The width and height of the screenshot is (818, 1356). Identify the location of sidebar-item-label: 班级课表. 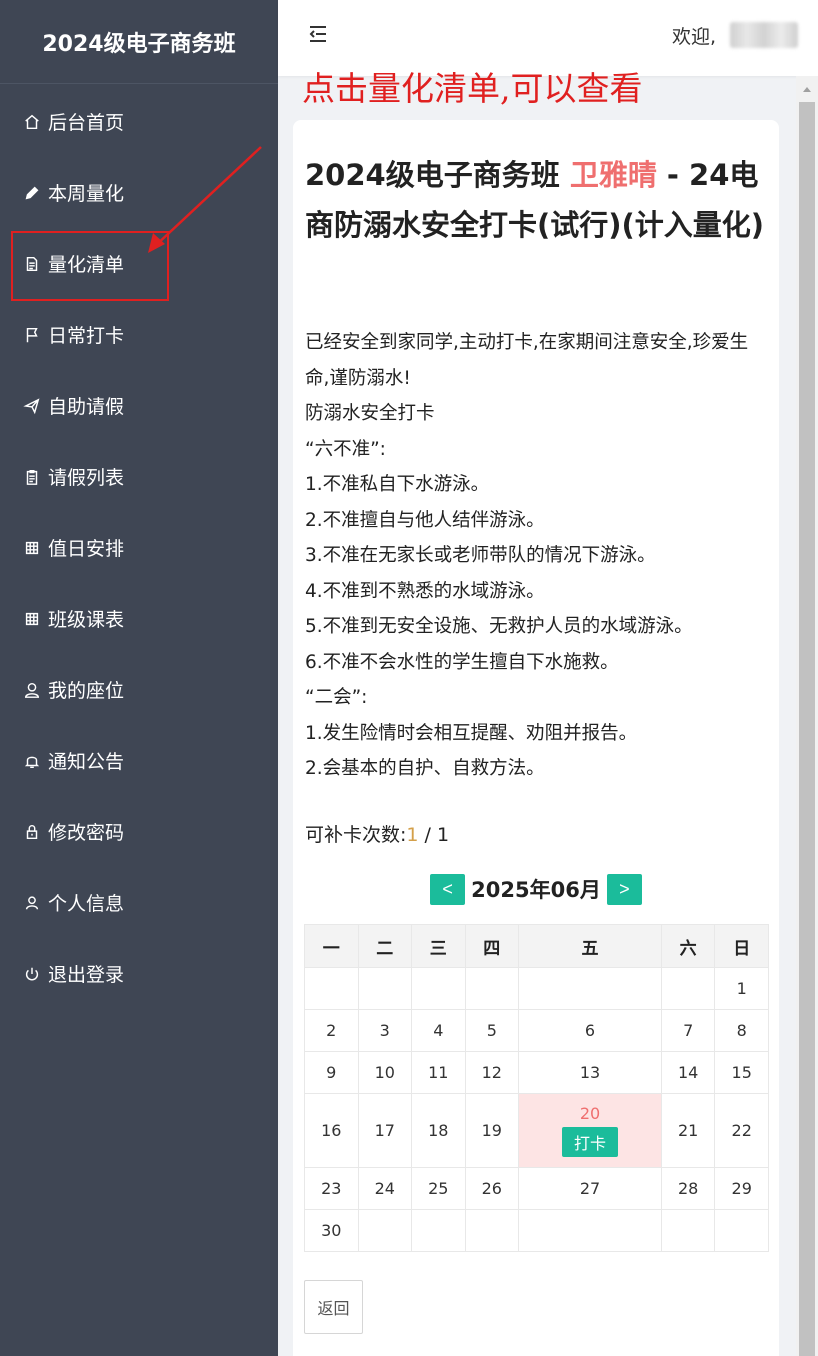
(86, 620).